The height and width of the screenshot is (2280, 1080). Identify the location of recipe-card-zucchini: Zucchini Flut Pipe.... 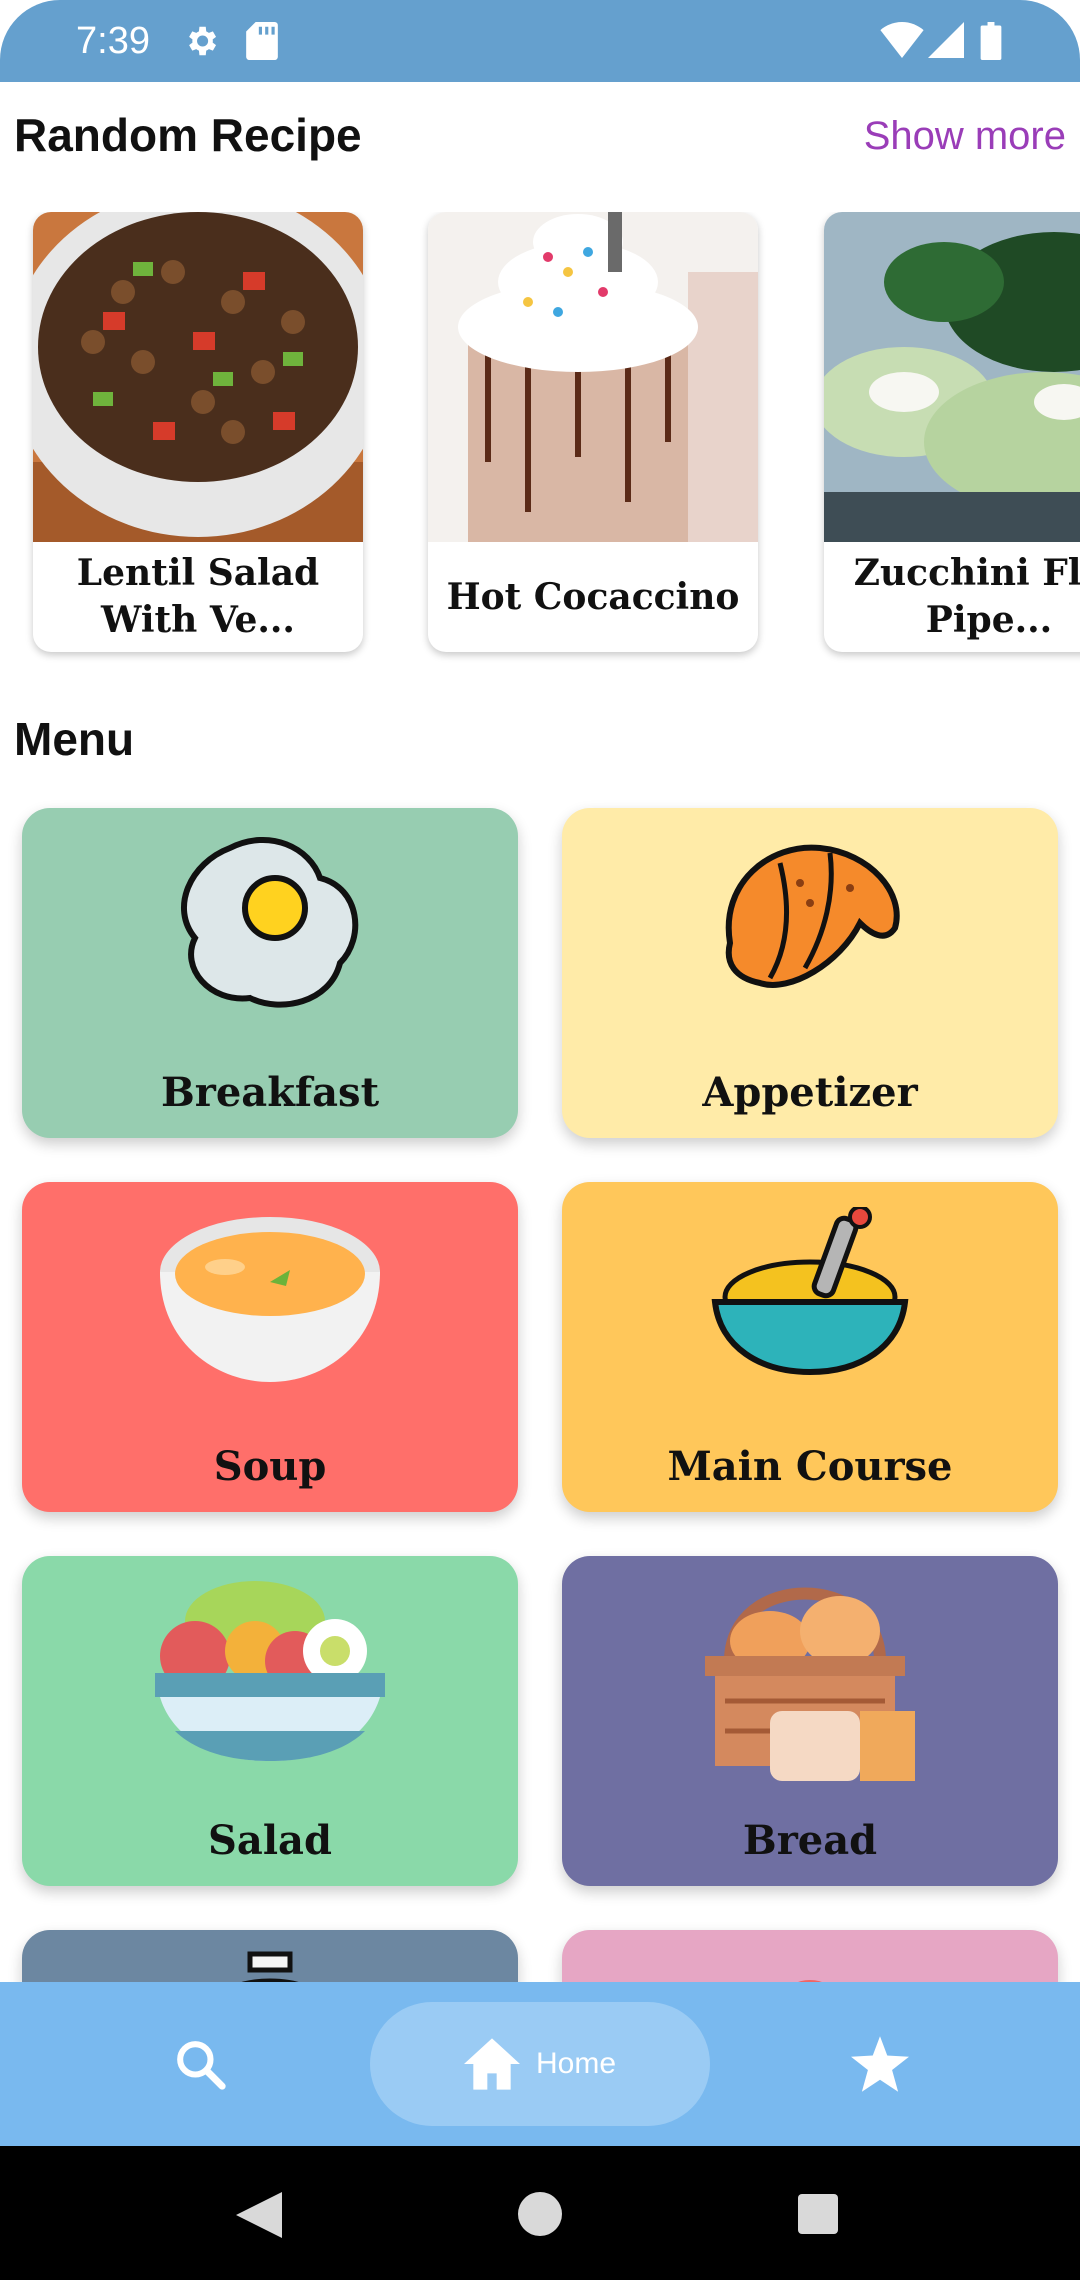
(952, 432).